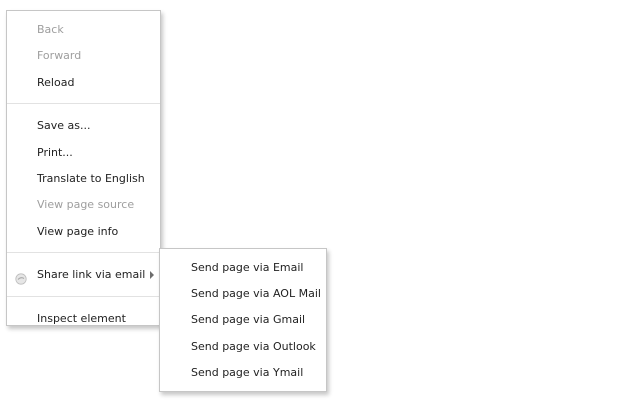 Image resolution: width=640 pixels, height=400 pixels. What do you see at coordinates (243, 347) in the screenshot?
I see `submenu-item-outlook: Send page via Outlook` at bounding box center [243, 347].